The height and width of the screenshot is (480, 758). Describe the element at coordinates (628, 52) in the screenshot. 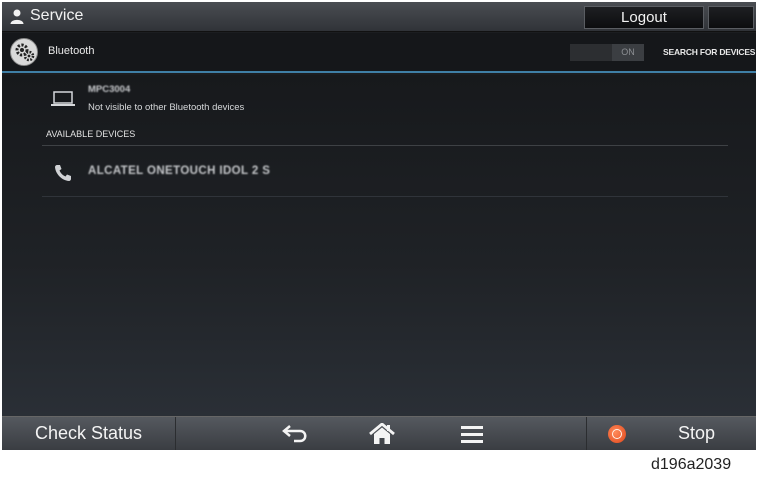

I see `toggle-state-label: ON` at that location.